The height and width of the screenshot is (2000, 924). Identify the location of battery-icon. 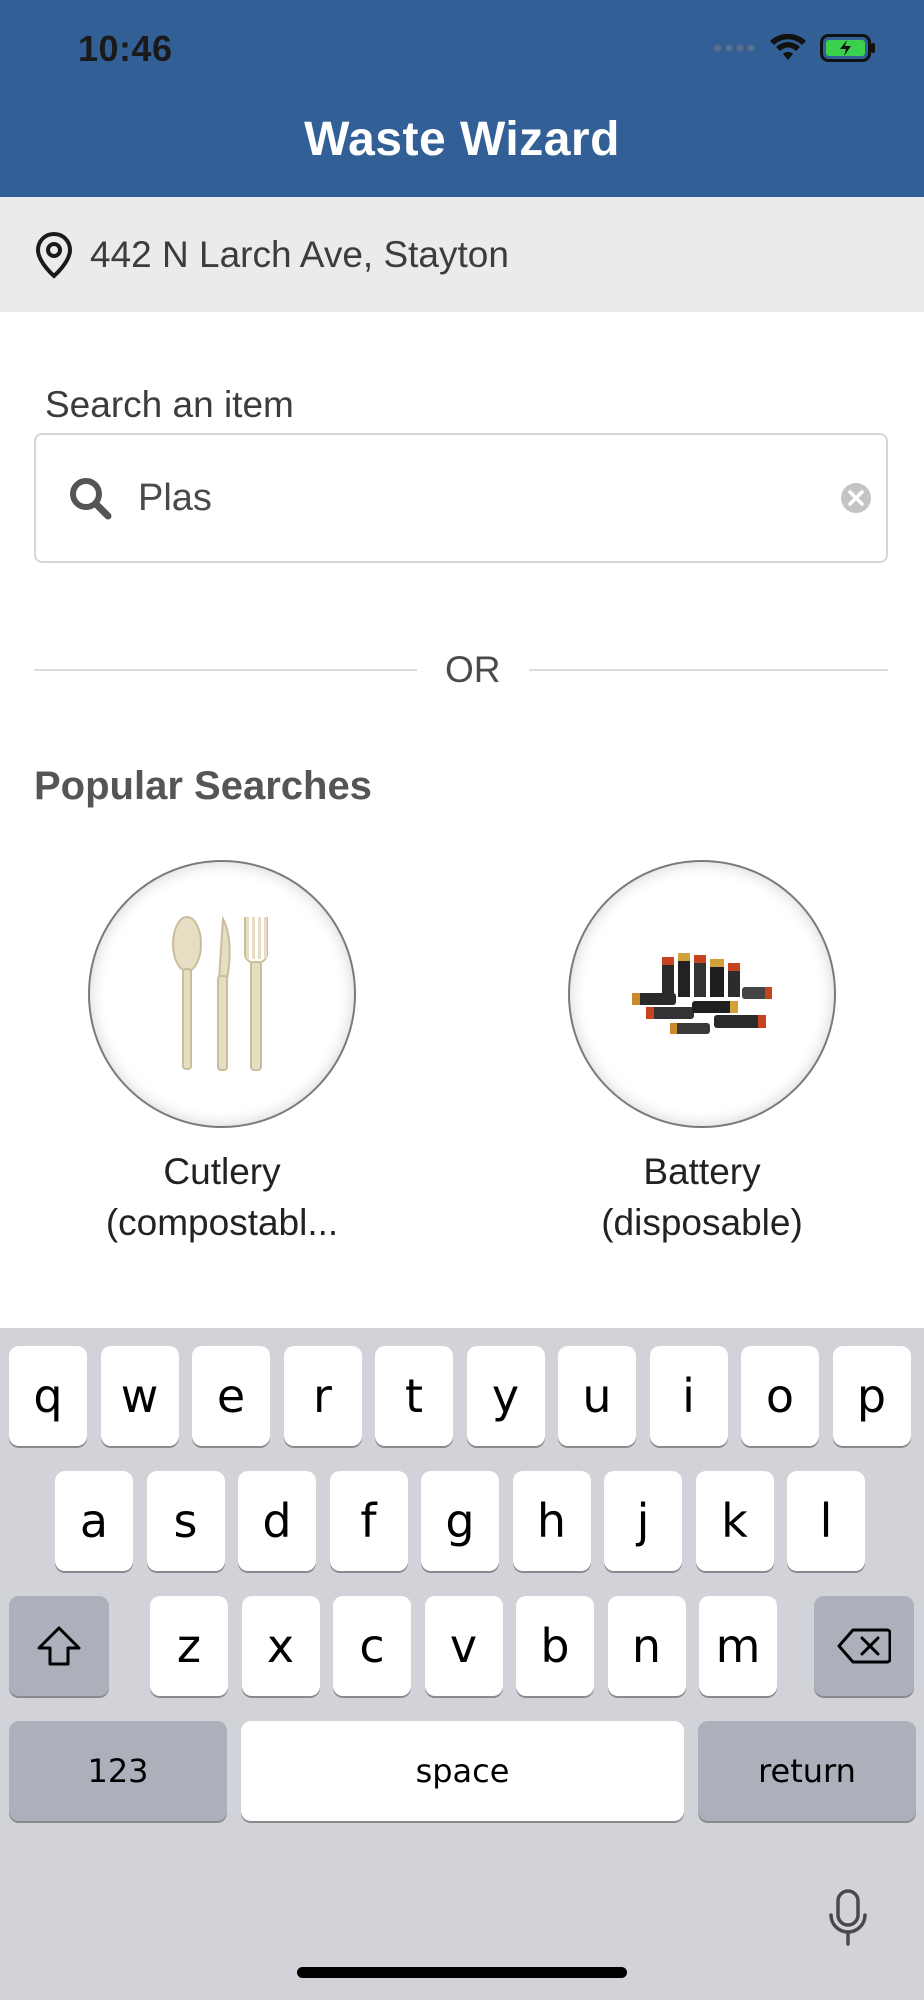
(847, 48).